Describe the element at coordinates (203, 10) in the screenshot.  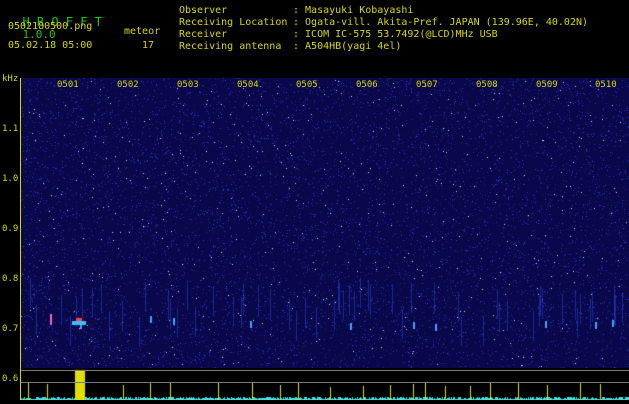
I see `info-key-observer: Observer` at that location.